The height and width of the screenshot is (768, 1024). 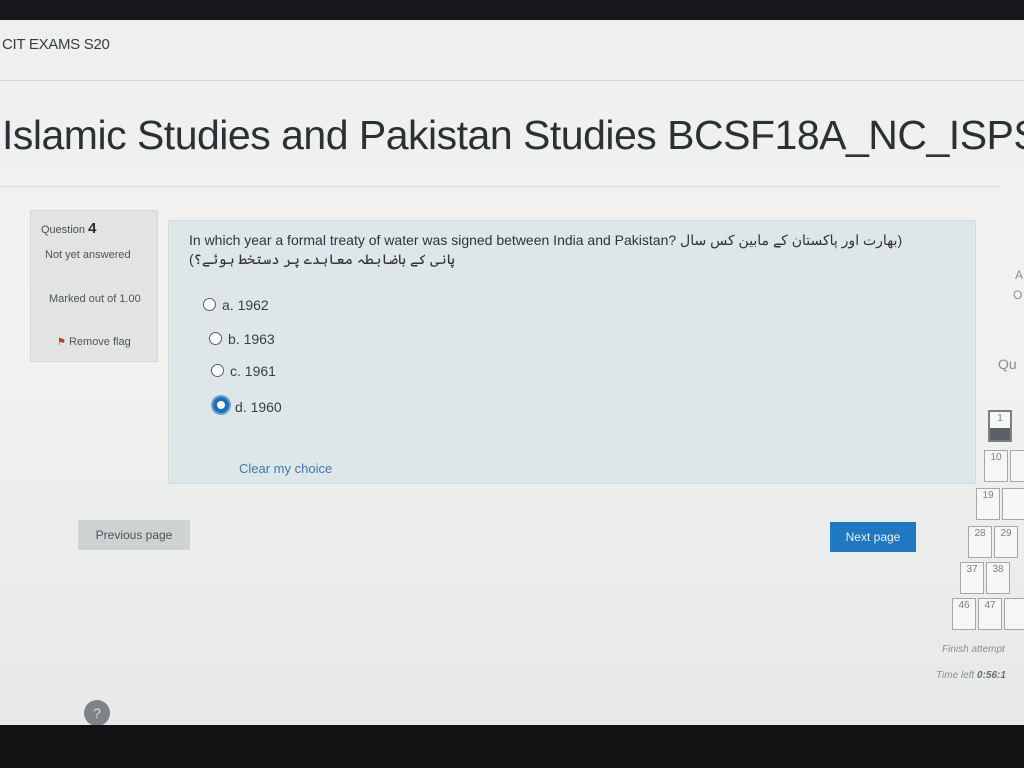 What do you see at coordinates (991, 675) in the screenshot?
I see `timer-value: 0:56:1` at bounding box center [991, 675].